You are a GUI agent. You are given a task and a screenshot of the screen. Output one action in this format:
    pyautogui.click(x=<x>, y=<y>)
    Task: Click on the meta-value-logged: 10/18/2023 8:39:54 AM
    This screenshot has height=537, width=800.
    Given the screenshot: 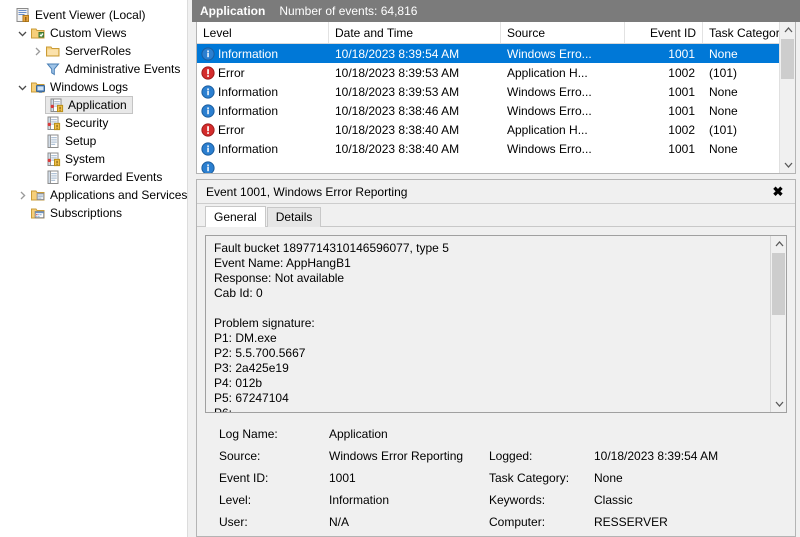 What is the action you would take?
    pyautogui.click(x=656, y=456)
    